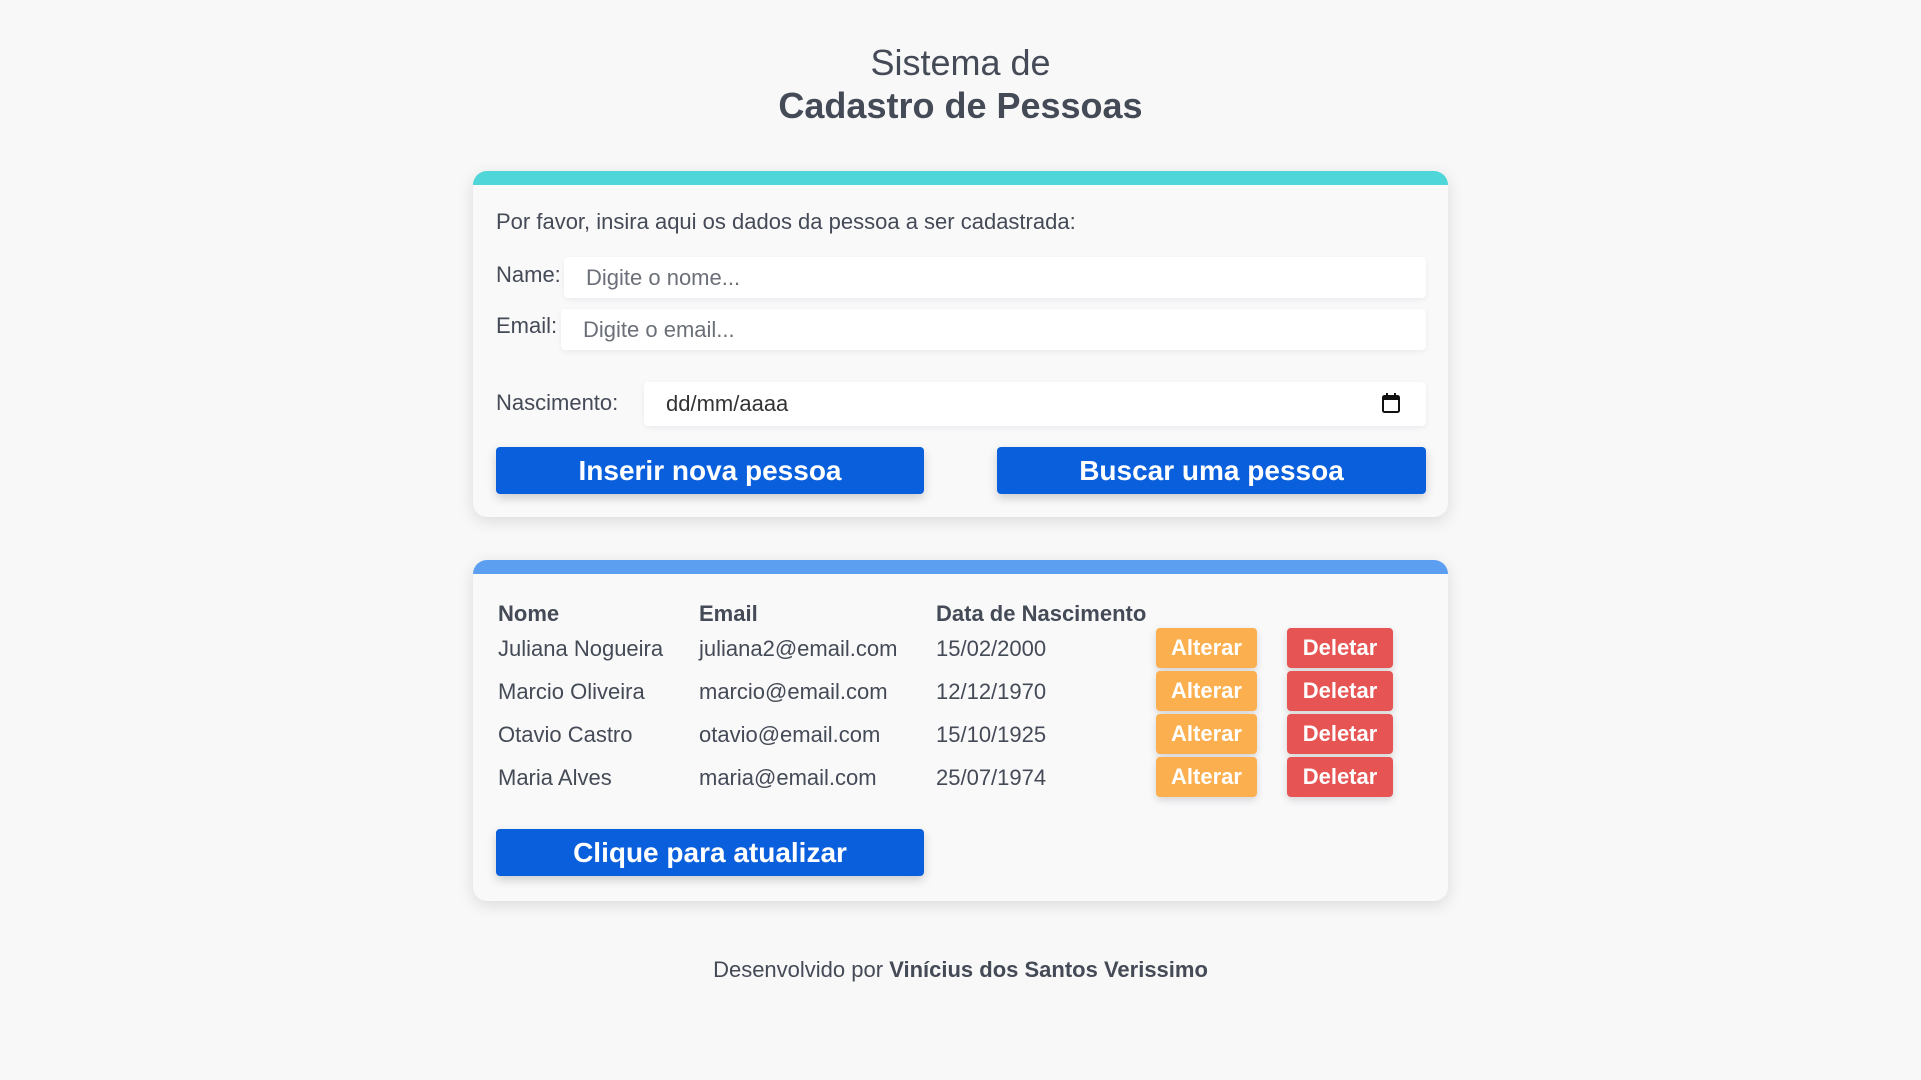  What do you see at coordinates (527, 325) in the screenshot?
I see `email-label: Email:` at bounding box center [527, 325].